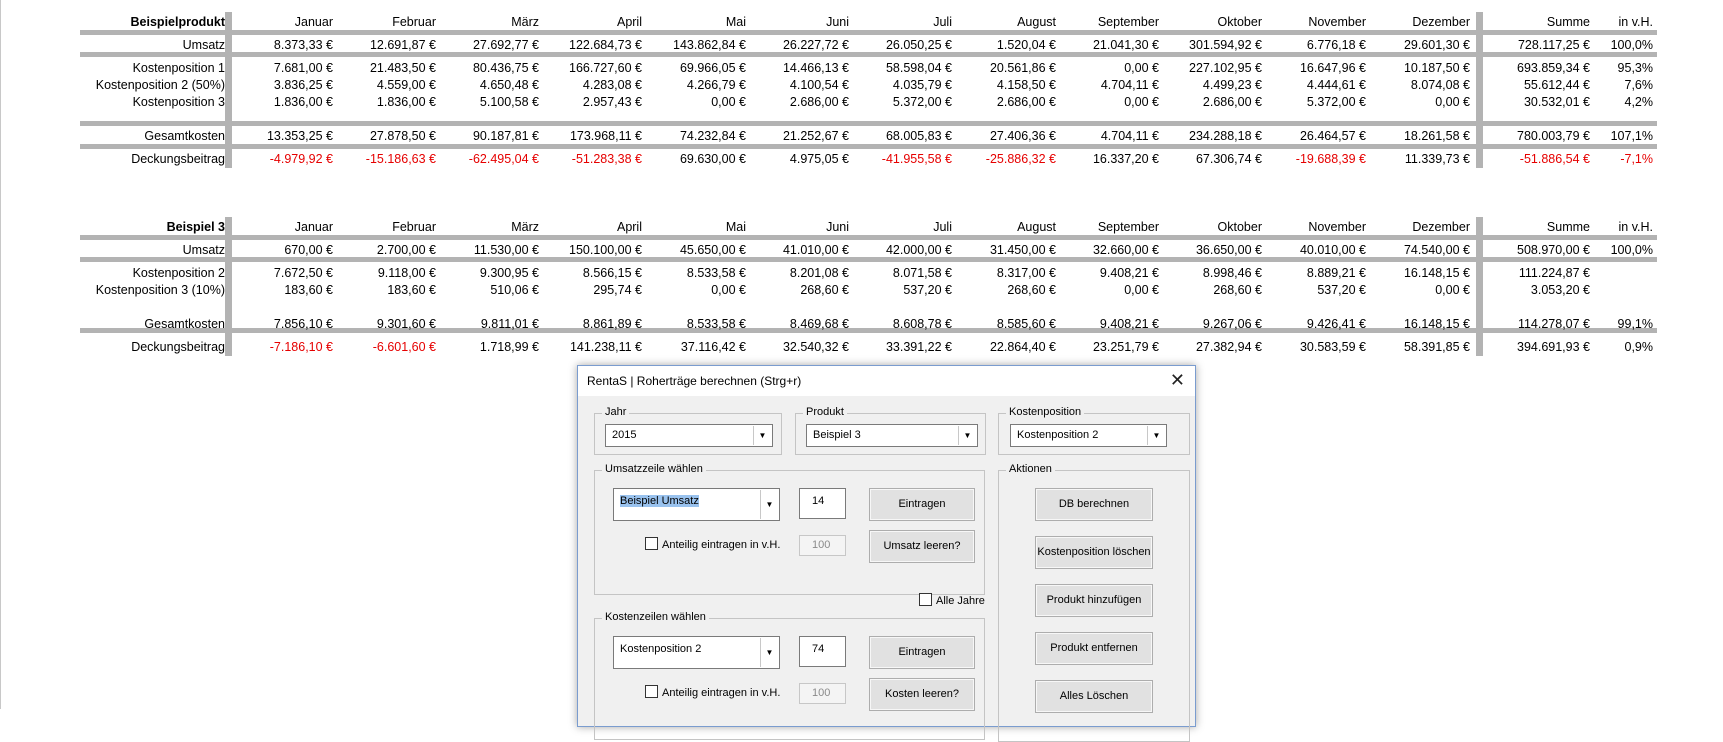 The width and height of the screenshot is (1723, 742). What do you see at coordinates (721, 545) in the screenshot?
I see `umsatz-anteilig-label: Anteilig eintragen in v.H.` at bounding box center [721, 545].